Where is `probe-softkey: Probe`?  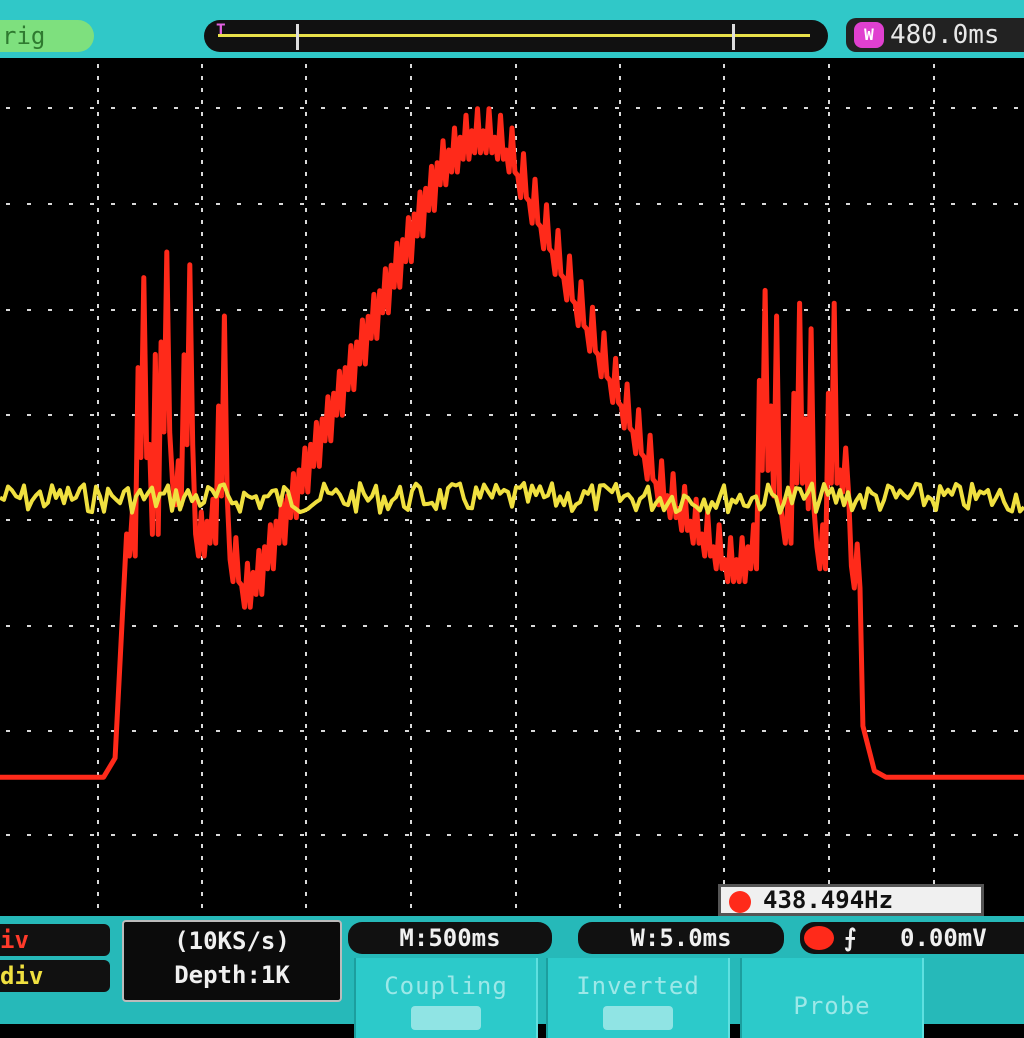
probe-softkey: Probe is located at coordinates (832, 998).